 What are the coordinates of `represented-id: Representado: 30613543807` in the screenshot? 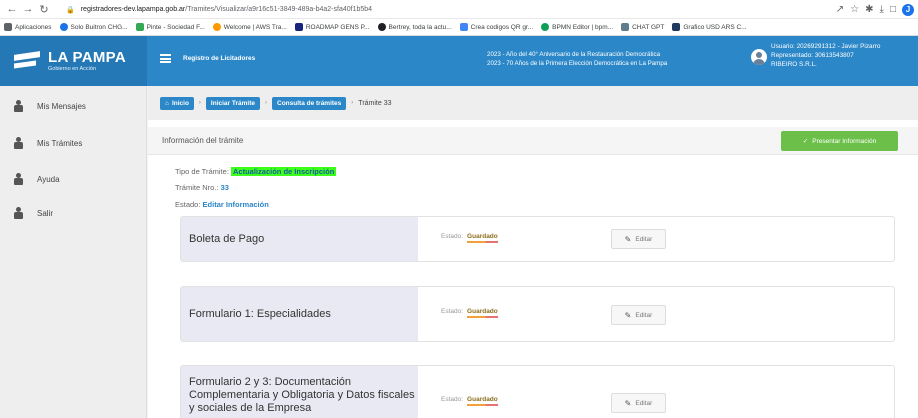 It's located at (812, 55).